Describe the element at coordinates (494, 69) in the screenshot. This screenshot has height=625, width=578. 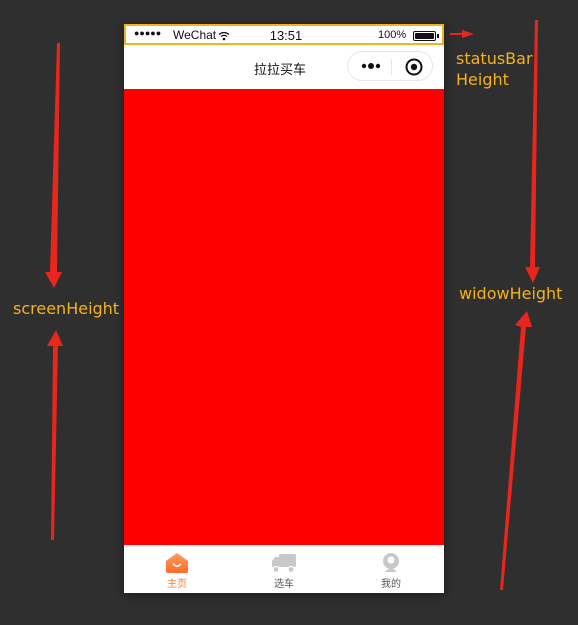
I see `status-bar-height-label: statusBar Height` at that location.